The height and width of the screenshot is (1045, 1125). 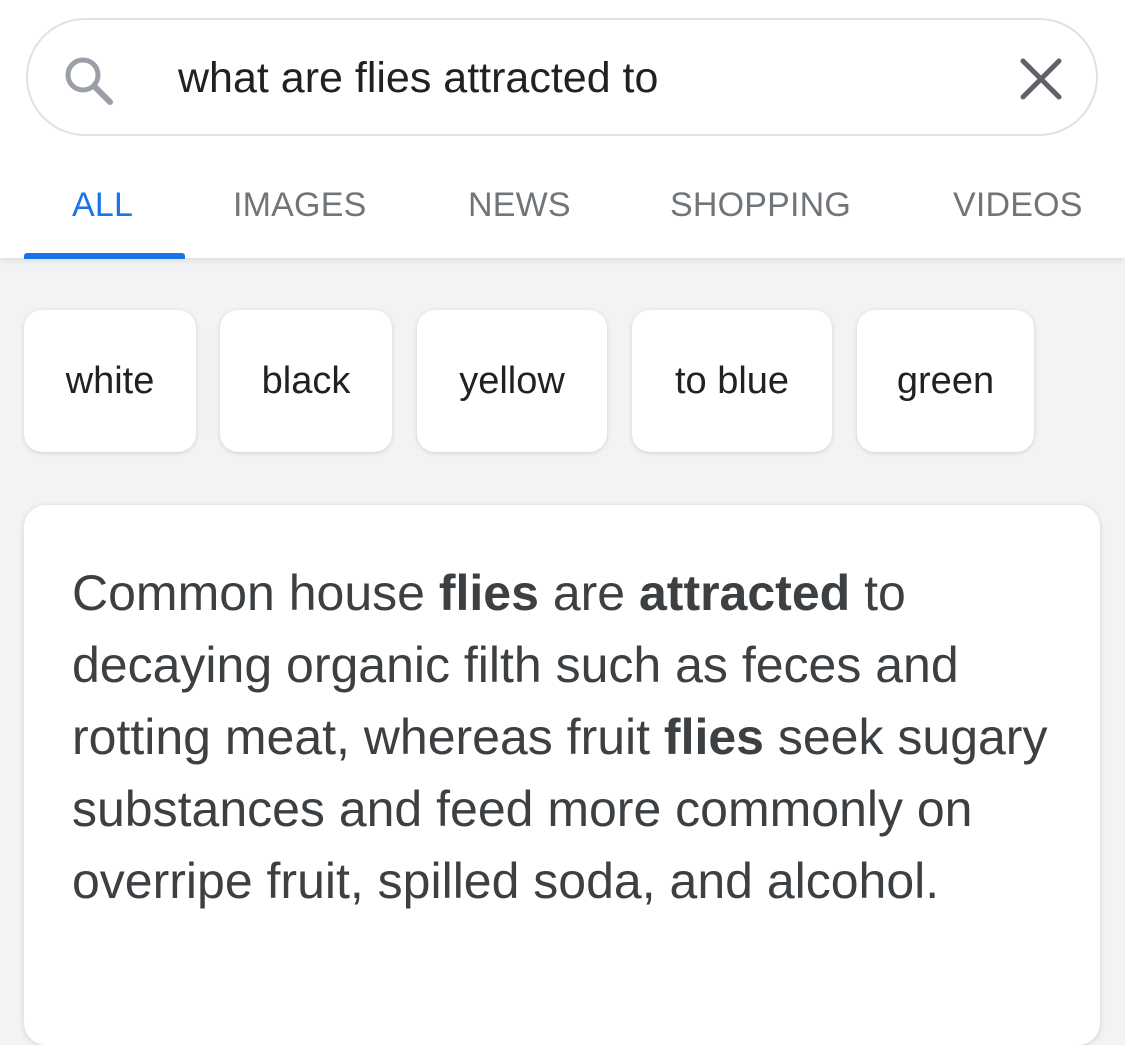 What do you see at coordinates (568, 78) in the screenshot?
I see `search-input` at bounding box center [568, 78].